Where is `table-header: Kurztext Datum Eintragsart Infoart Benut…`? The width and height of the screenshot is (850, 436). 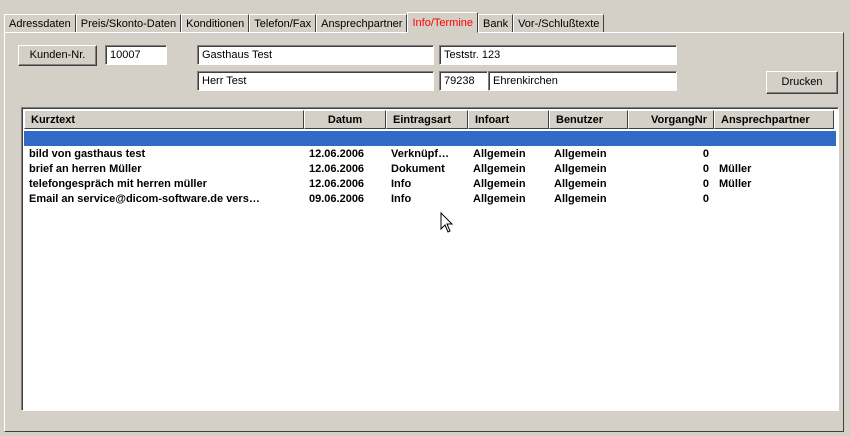
table-header: Kurztext Datum Eintragsart Infoart Benut… is located at coordinates (429, 119).